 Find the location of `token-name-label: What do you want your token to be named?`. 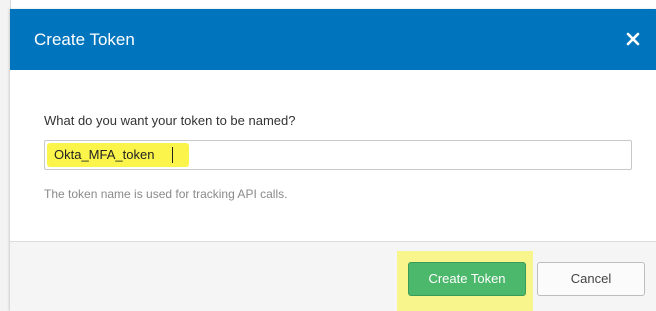

token-name-label: What do you want your token to be named? is located at coordinates (170, 120).